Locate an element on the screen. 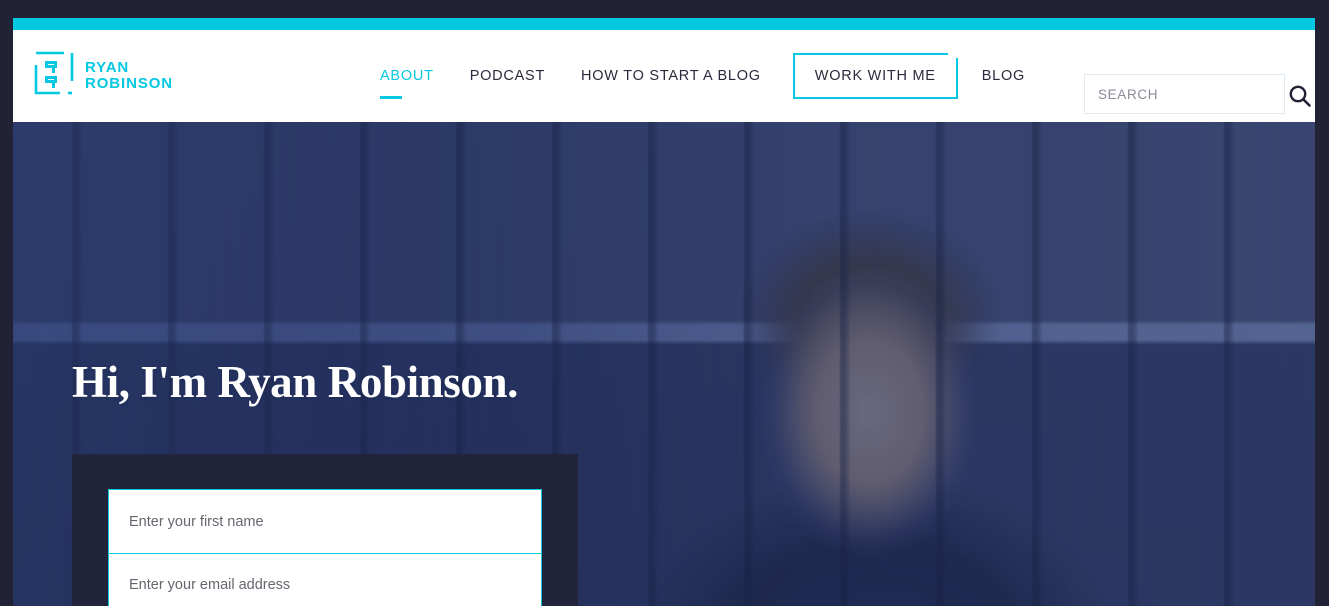 The width and height of the screenshot is (1329, 606). site-logo: RYAN ROBINSON is located at coordinates (103, 75).